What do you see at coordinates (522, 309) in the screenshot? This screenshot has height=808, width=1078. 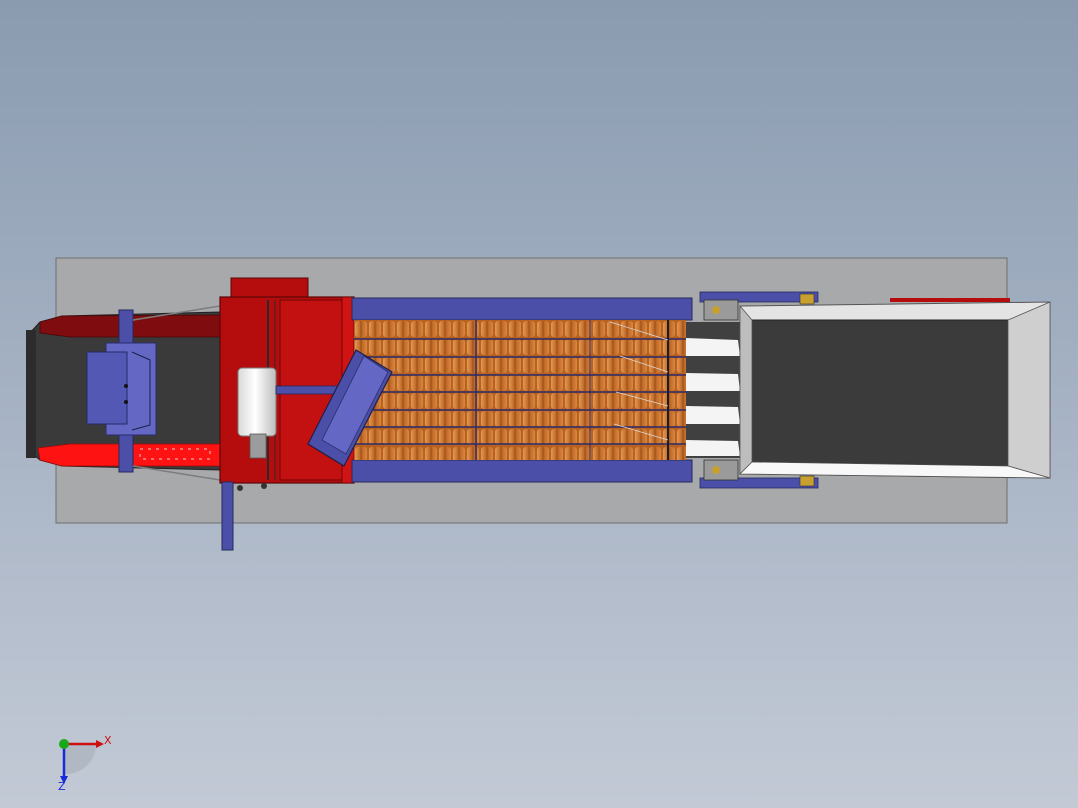 I see `side-rail-top` at bounding box center [522, 309].